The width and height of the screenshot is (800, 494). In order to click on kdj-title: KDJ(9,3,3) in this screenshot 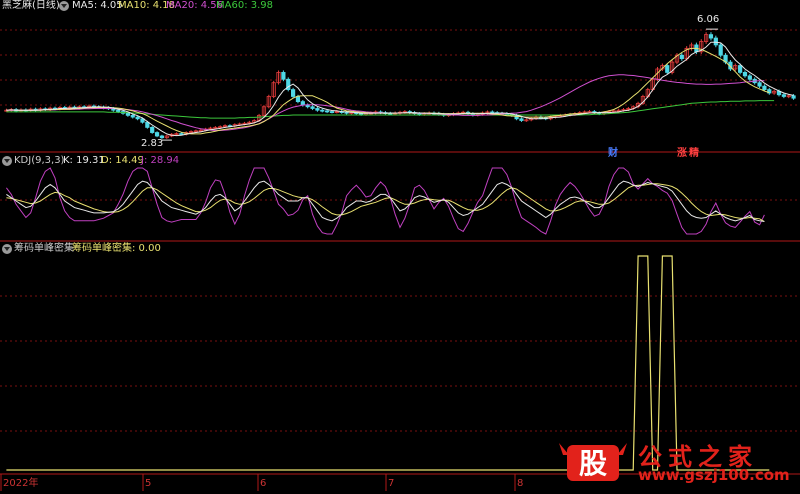, I will do `click(39, 160)`.